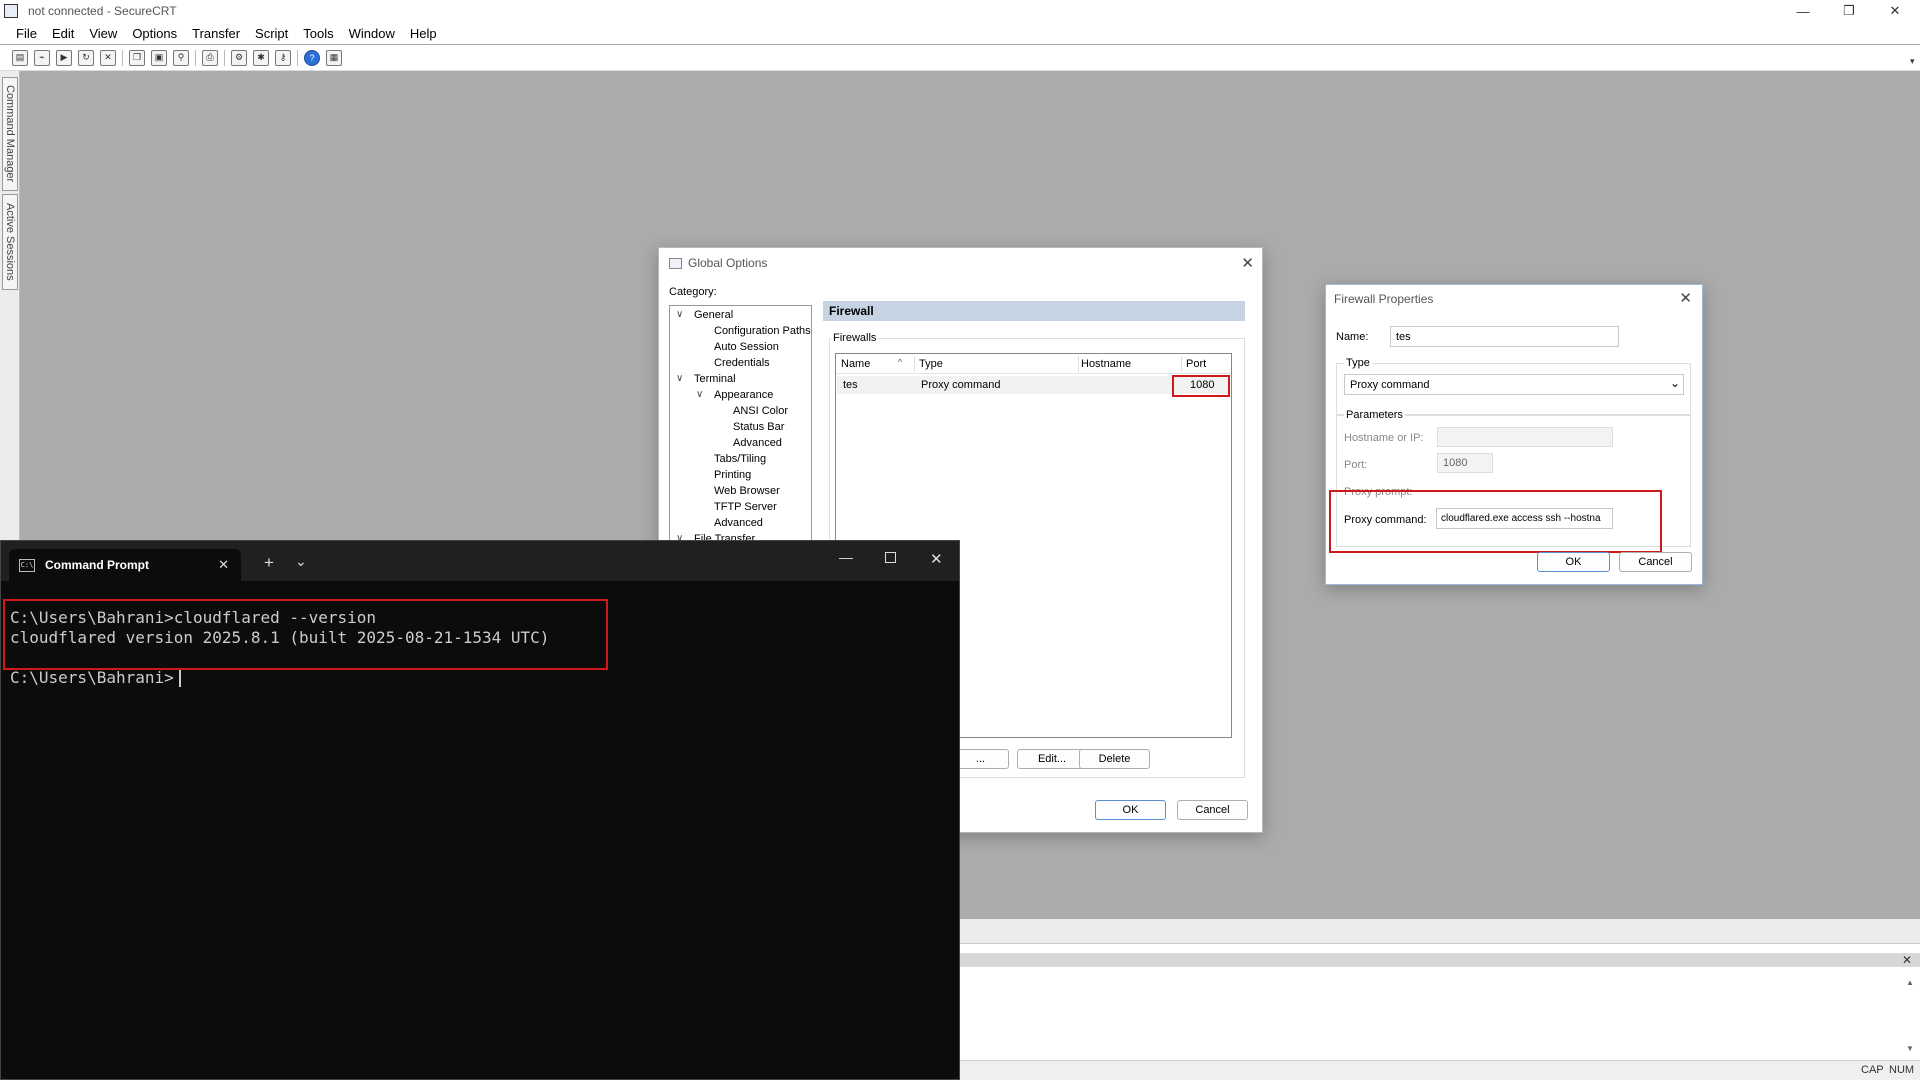  Describe the element at coordinates (210, 57) in the screenshot. I see `print-icon: ⎙` at that location.